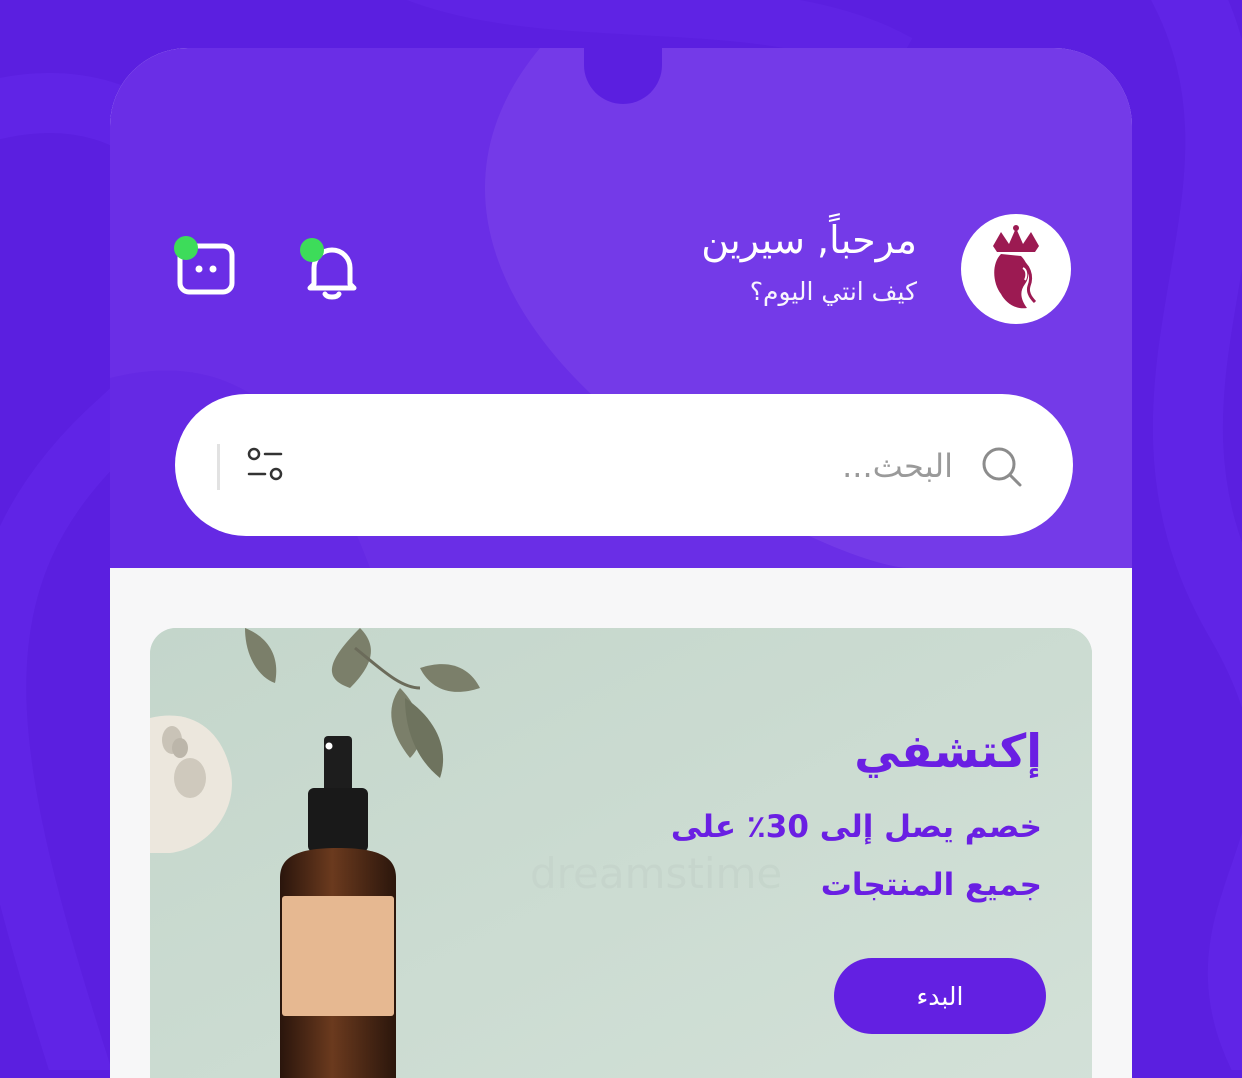 The height and width of the screenshot is (1078, 1242). Describe the element at coordinates (265, 464) in the screenshot. I see `filter-sliders-icon` at that location.